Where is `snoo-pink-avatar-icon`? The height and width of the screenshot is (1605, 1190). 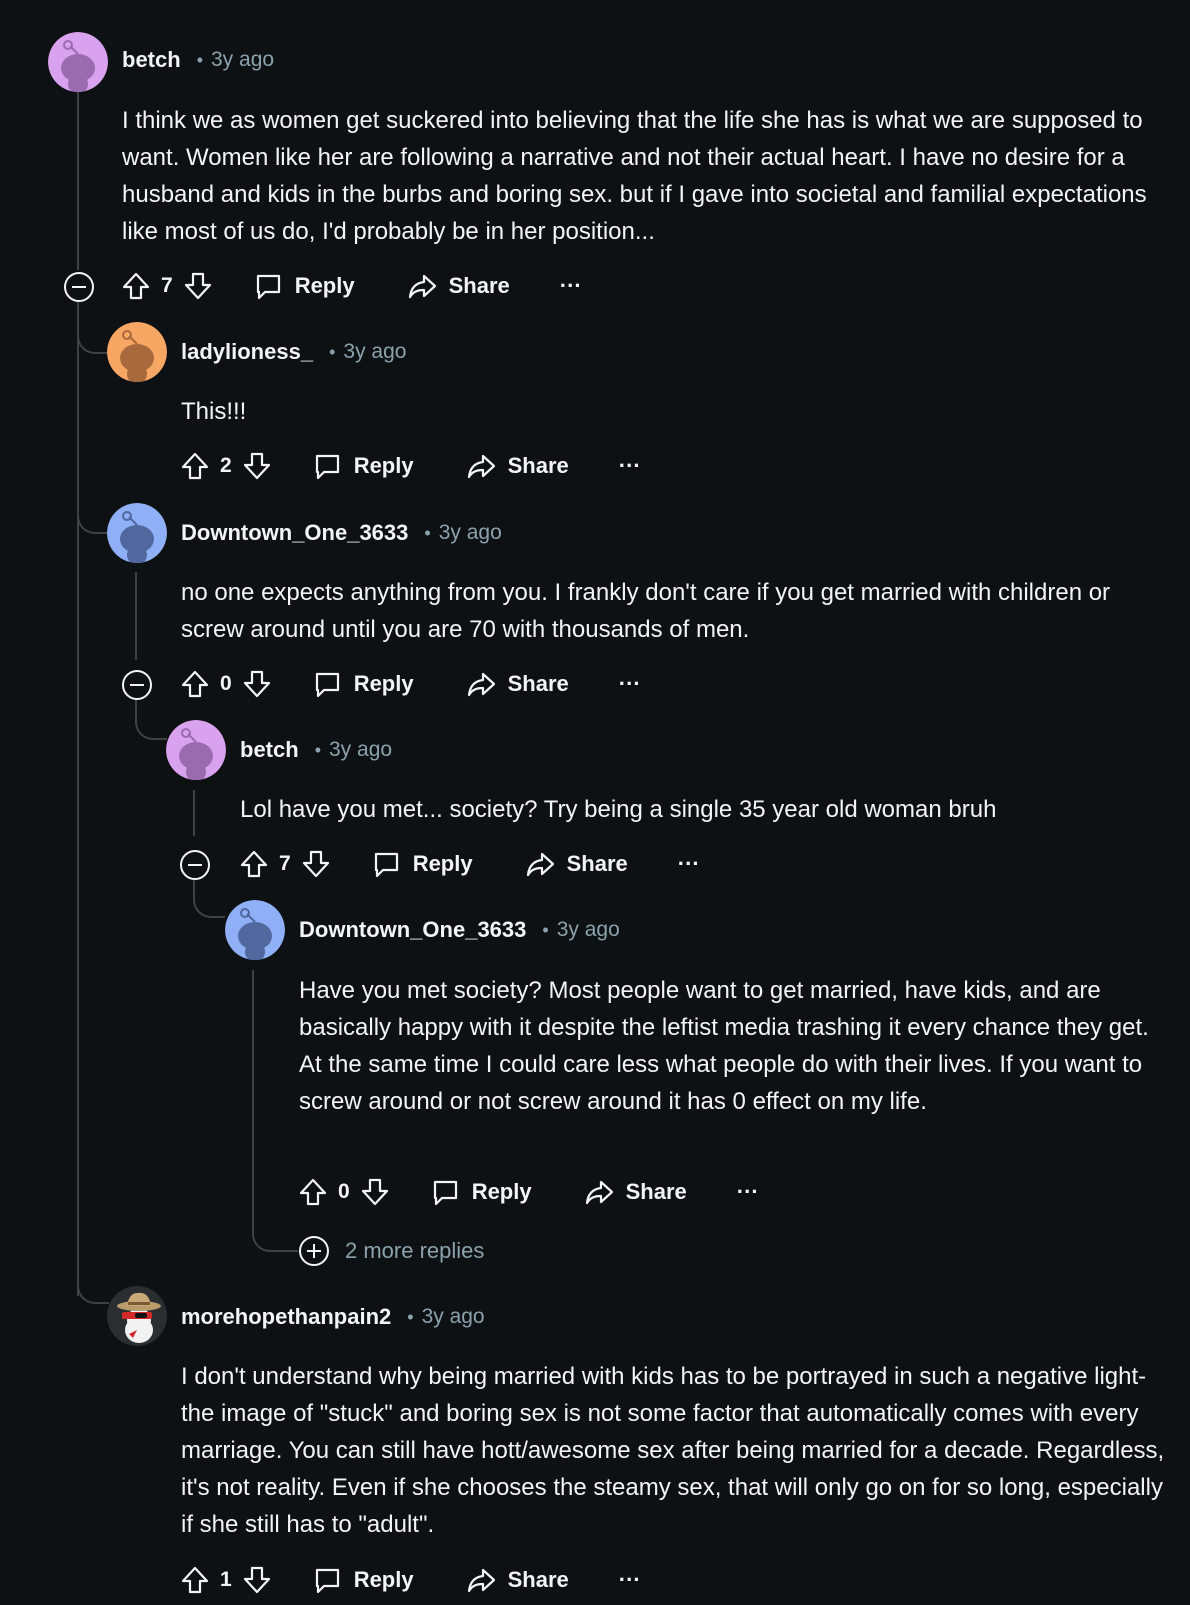
snoo-pink-avatar-icon is located at coordinates (196, 750).